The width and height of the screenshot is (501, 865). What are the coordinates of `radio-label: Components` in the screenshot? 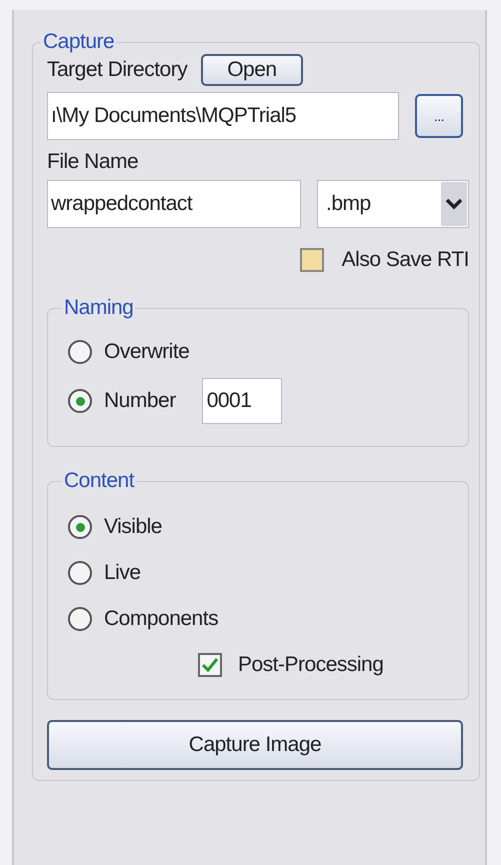 It's located at (161, 619).